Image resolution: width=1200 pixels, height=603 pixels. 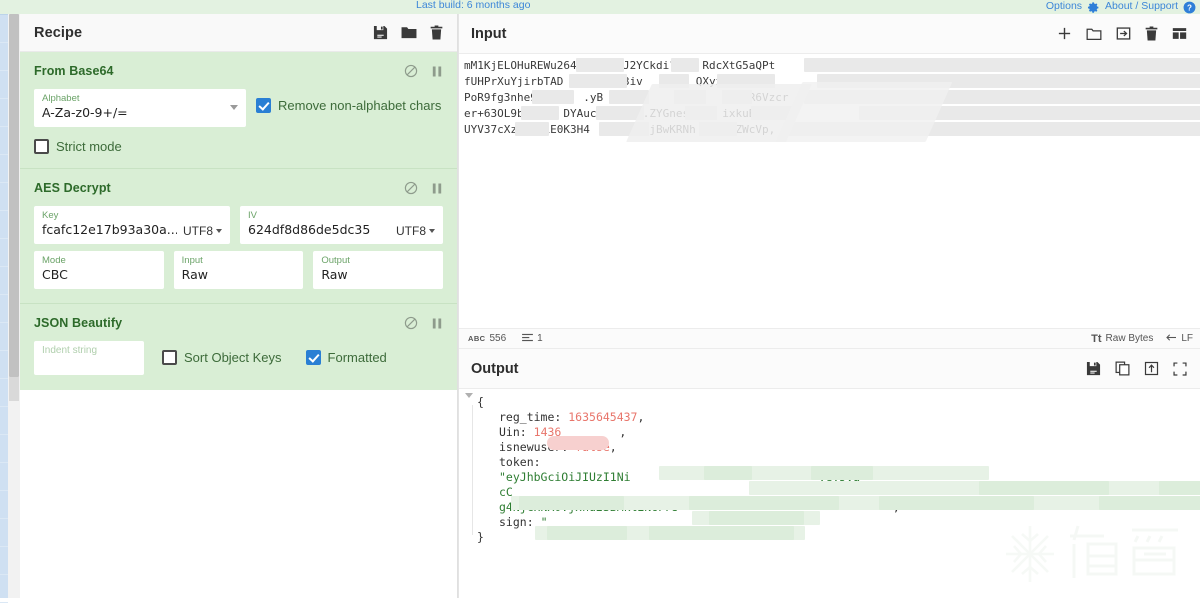 I want to click on aes-iv-encoding-value: UTF8, so click(x=411, y=231).